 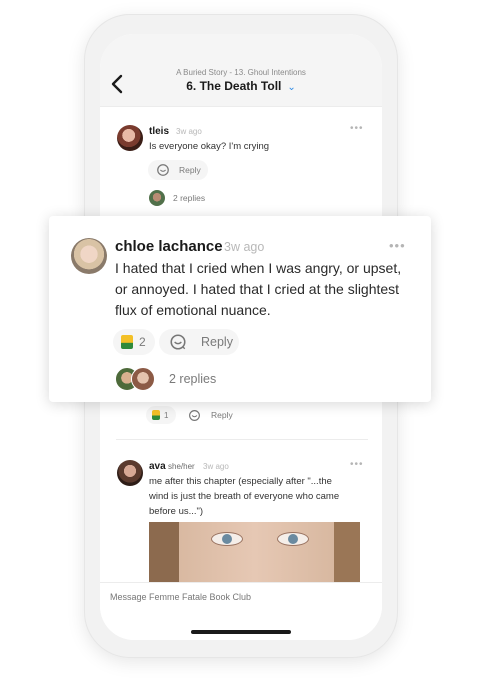 I want to click on page-title: 6. The Death Toll, so click(x=234, y=86).